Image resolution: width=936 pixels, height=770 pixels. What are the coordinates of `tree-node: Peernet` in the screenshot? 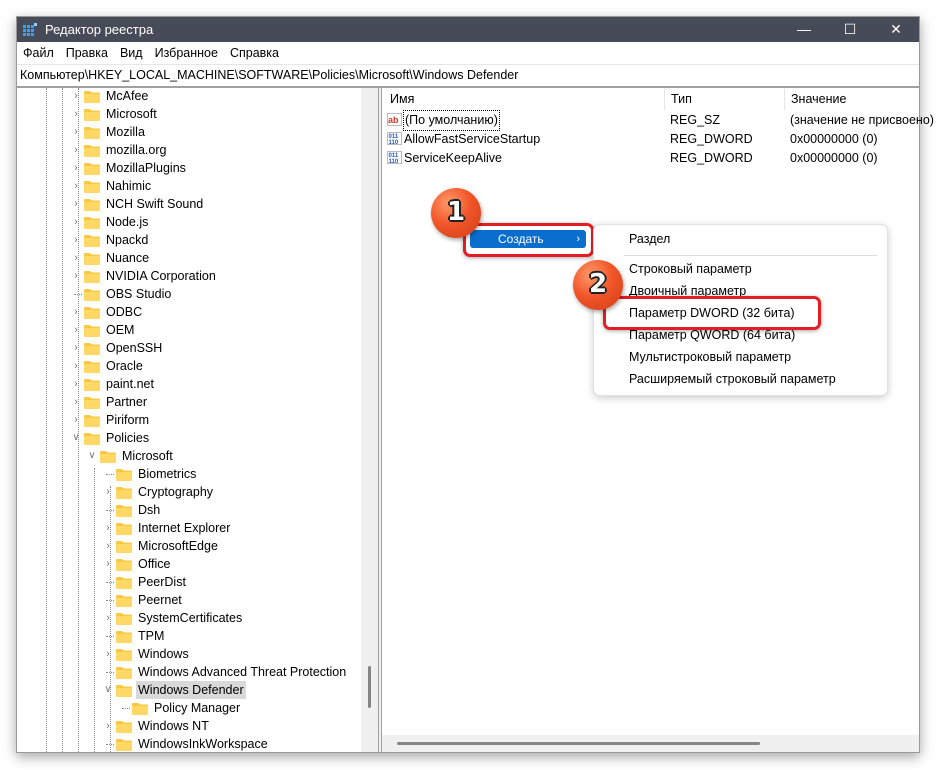 It's located at (240, 600).